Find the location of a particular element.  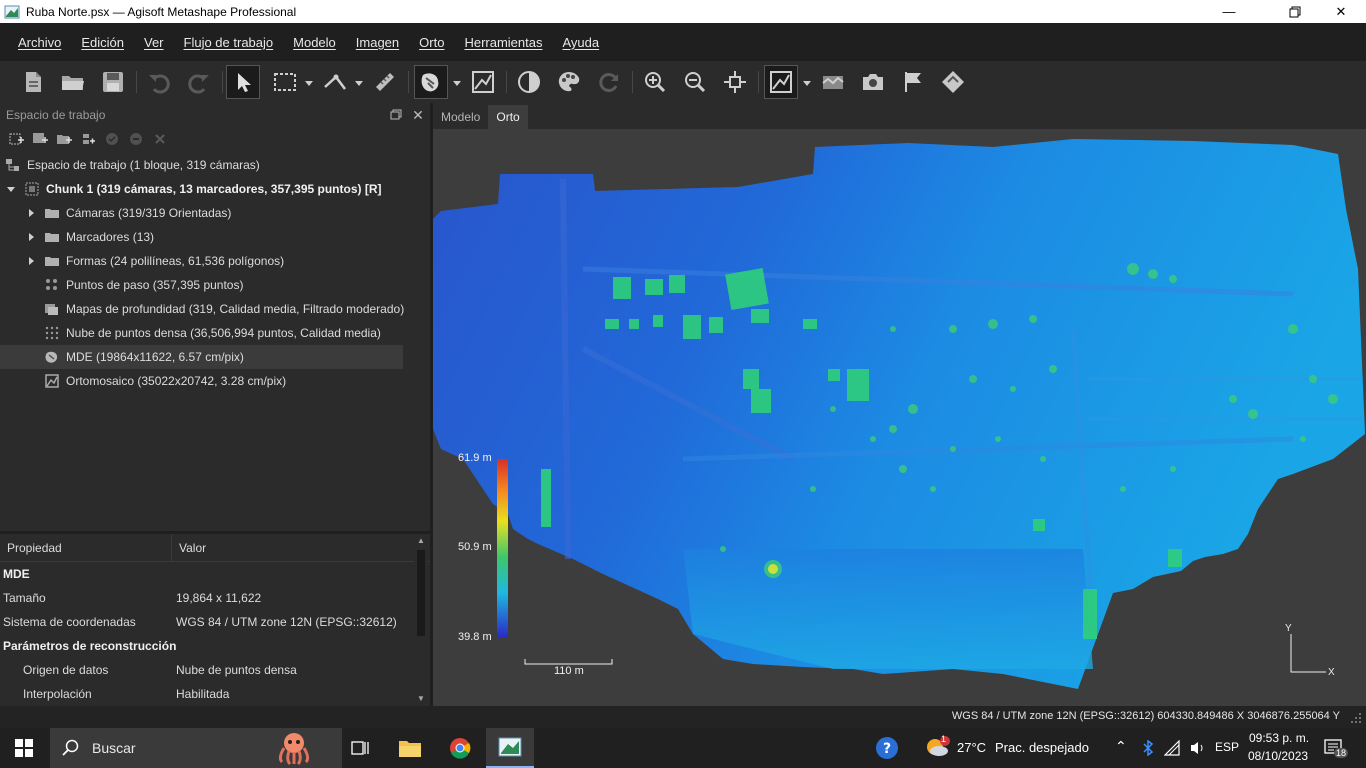

undo-button is located at coordinates (159, 82).